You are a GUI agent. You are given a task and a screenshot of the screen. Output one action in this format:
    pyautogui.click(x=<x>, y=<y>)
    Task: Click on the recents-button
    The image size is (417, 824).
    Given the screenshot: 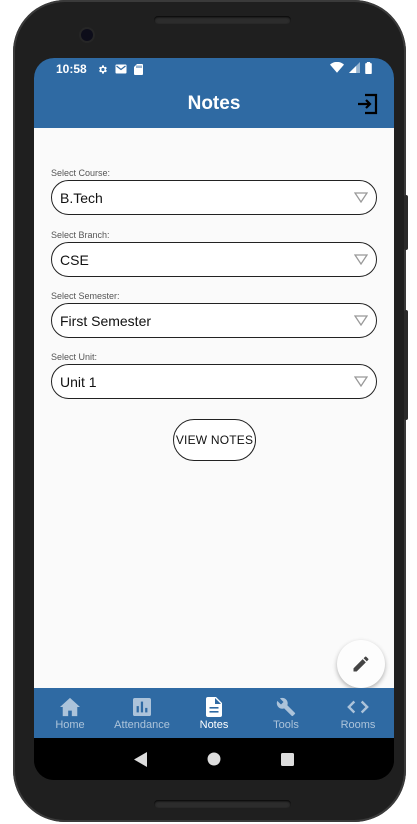 What is the action you would take?
    pyautogui.click(x=287, y=759)
    